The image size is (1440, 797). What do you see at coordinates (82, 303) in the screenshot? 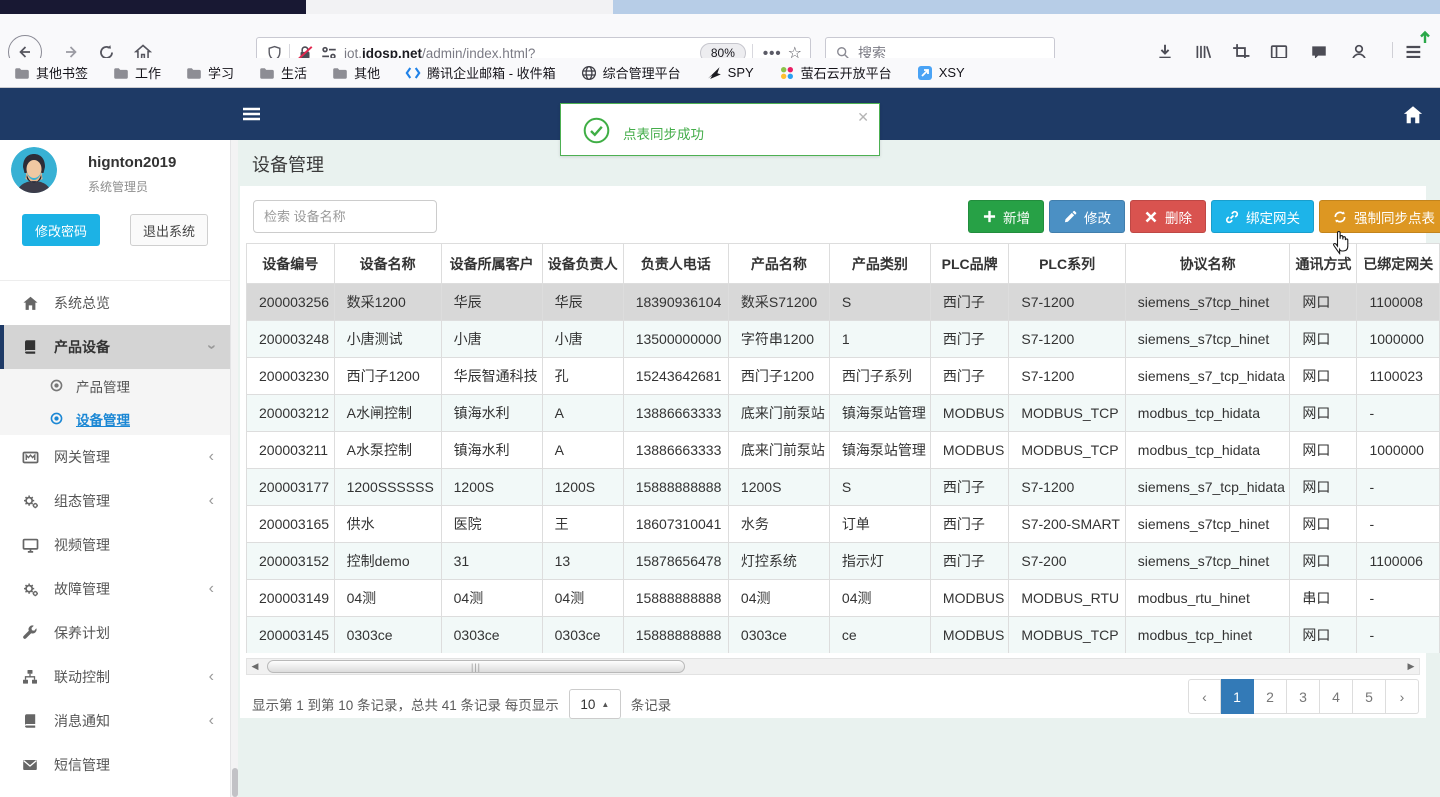
I see `sidebar-item-label: 系统总览` at bounding box center [82, 303].